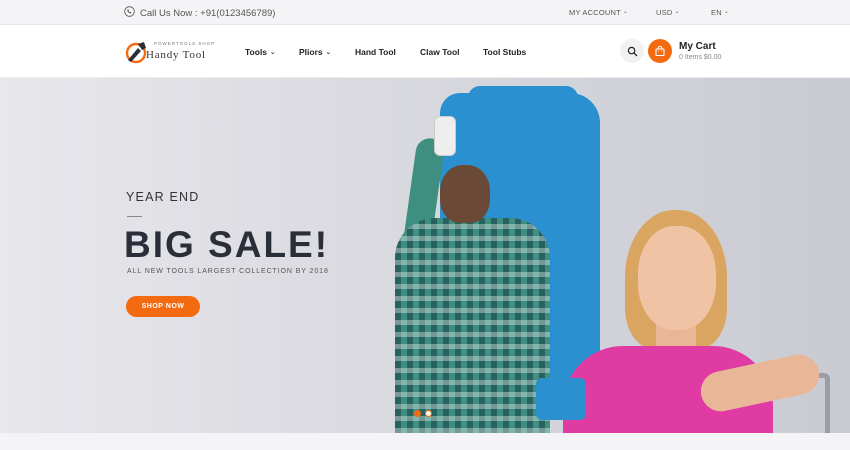 The height and width of the screenshot is (450, 850). Describe the element at coordinates (664, 12) in the screenshot. I see `currency-label: USD` at that location.